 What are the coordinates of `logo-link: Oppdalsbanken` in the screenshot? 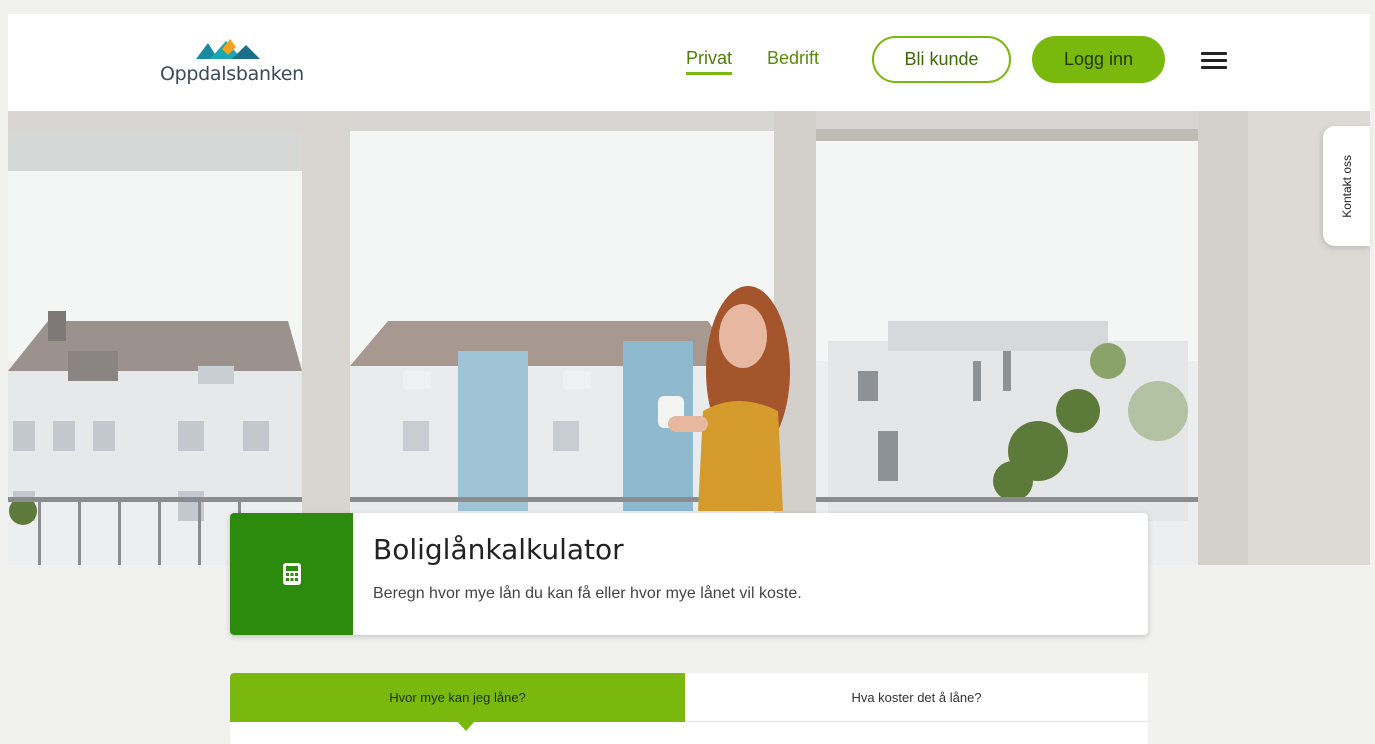 It's located at (232, 62).